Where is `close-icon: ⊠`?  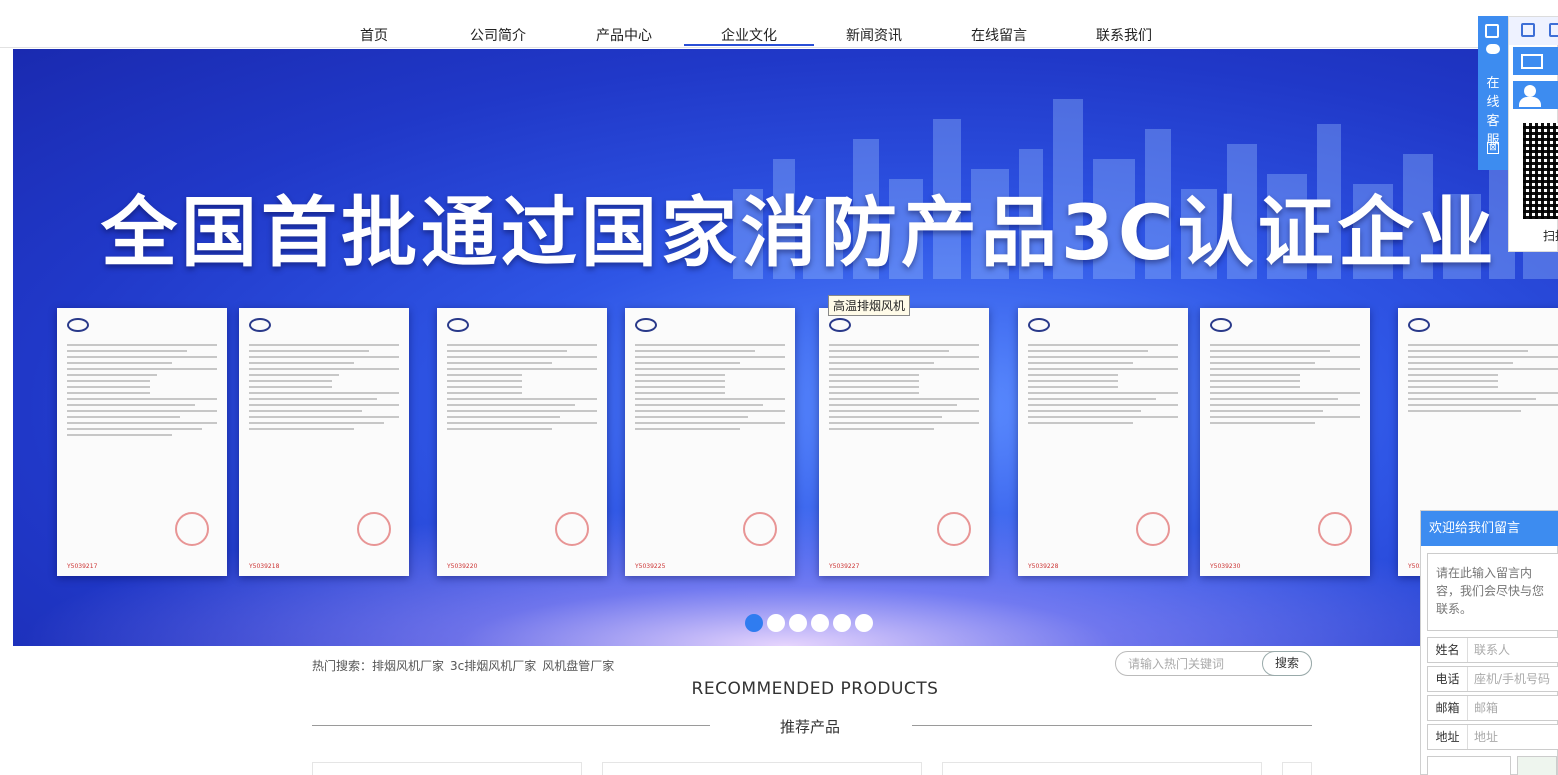
close-icon: ⊠ is located at coordinates (1493, 148).